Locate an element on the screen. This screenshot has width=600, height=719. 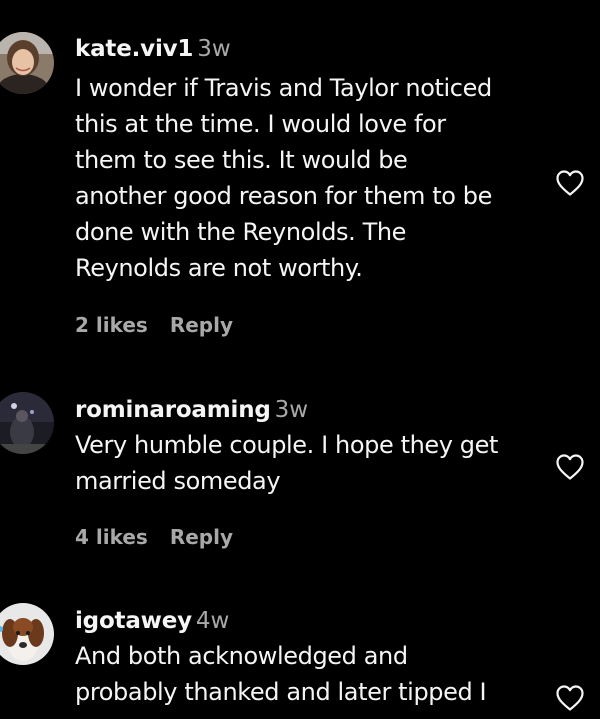
comment-text-line: I wonder if Travis and Taylor noticed is located at coordinates (283, 88).